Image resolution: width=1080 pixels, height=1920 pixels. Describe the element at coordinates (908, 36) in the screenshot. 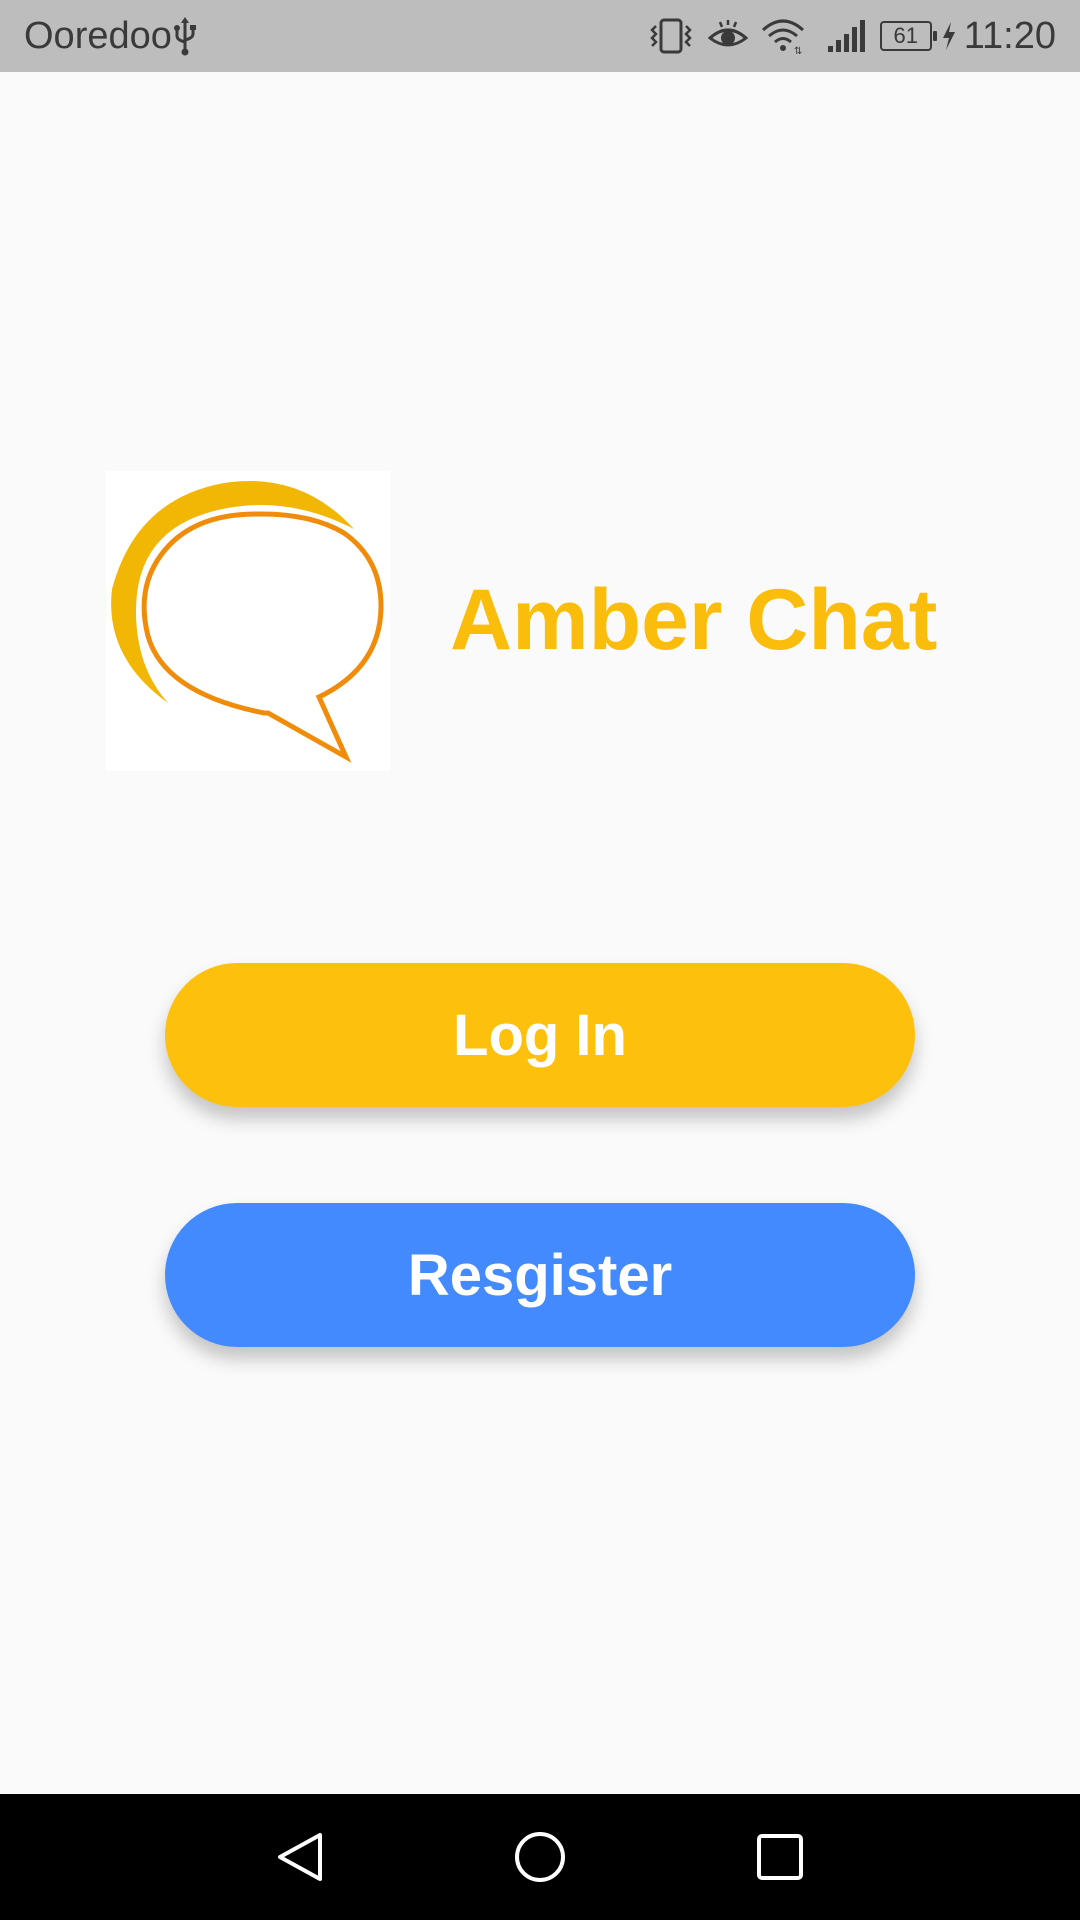

I see `battery-icon: 61` at that location.